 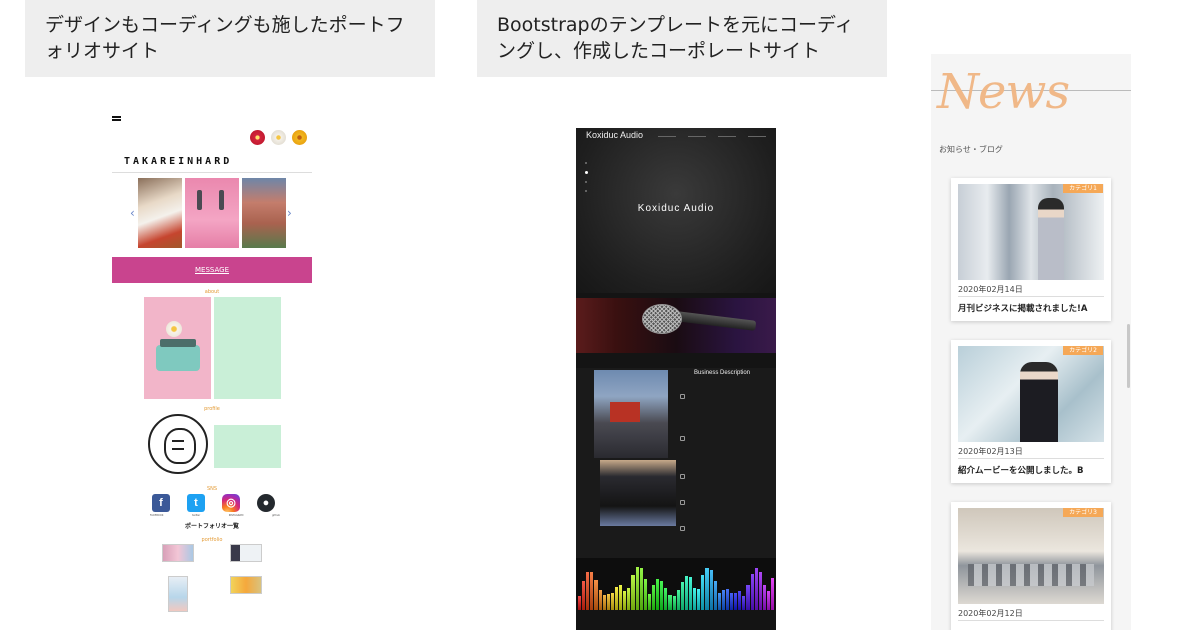 I want to click on flower-photo-detail, so click(x=174, y=329).